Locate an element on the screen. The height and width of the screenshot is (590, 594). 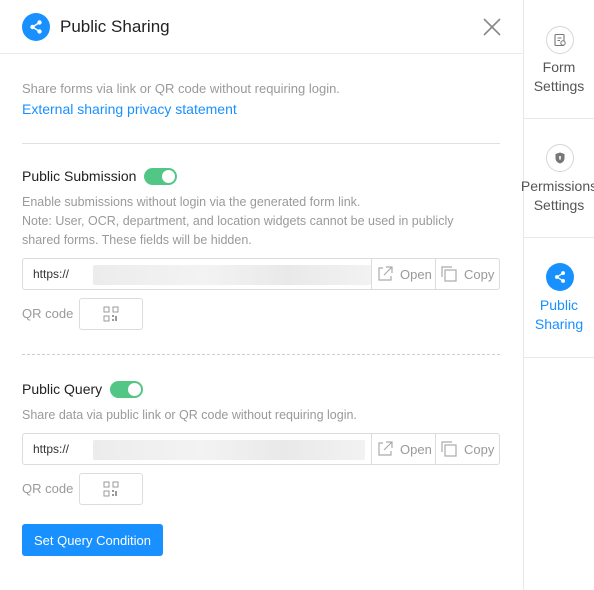
query-url-field: https:// Open Copy is located at coordinates (261, 449).